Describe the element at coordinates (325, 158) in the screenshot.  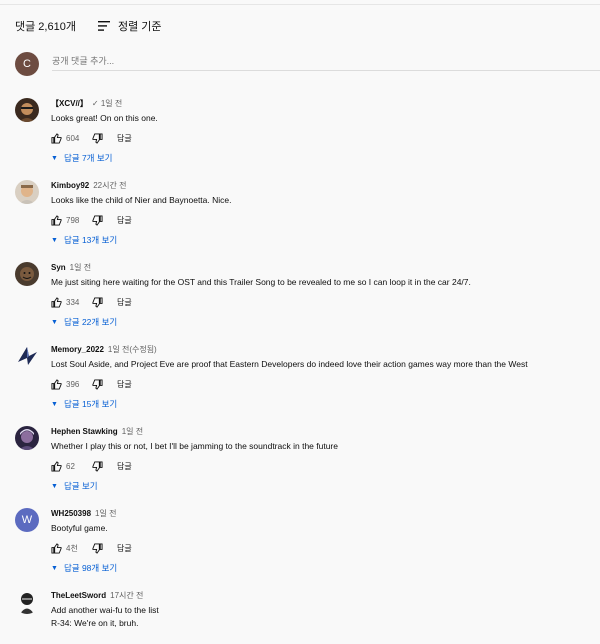
I see `view-replies-button: ▼ 답글 7개 보기` at that location.